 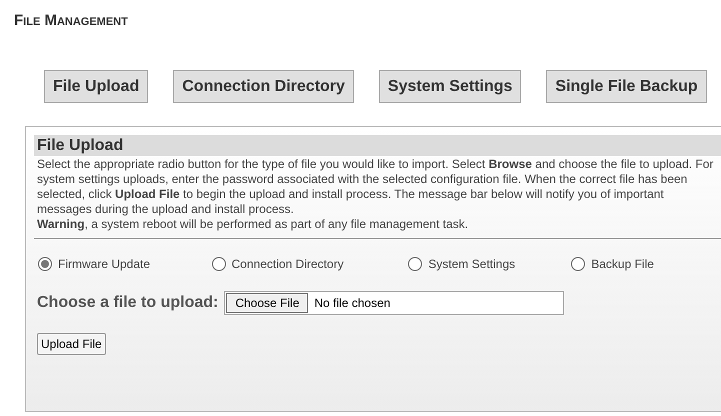 I want to click on file-status: No file chosen, so click(x=352, y=303).